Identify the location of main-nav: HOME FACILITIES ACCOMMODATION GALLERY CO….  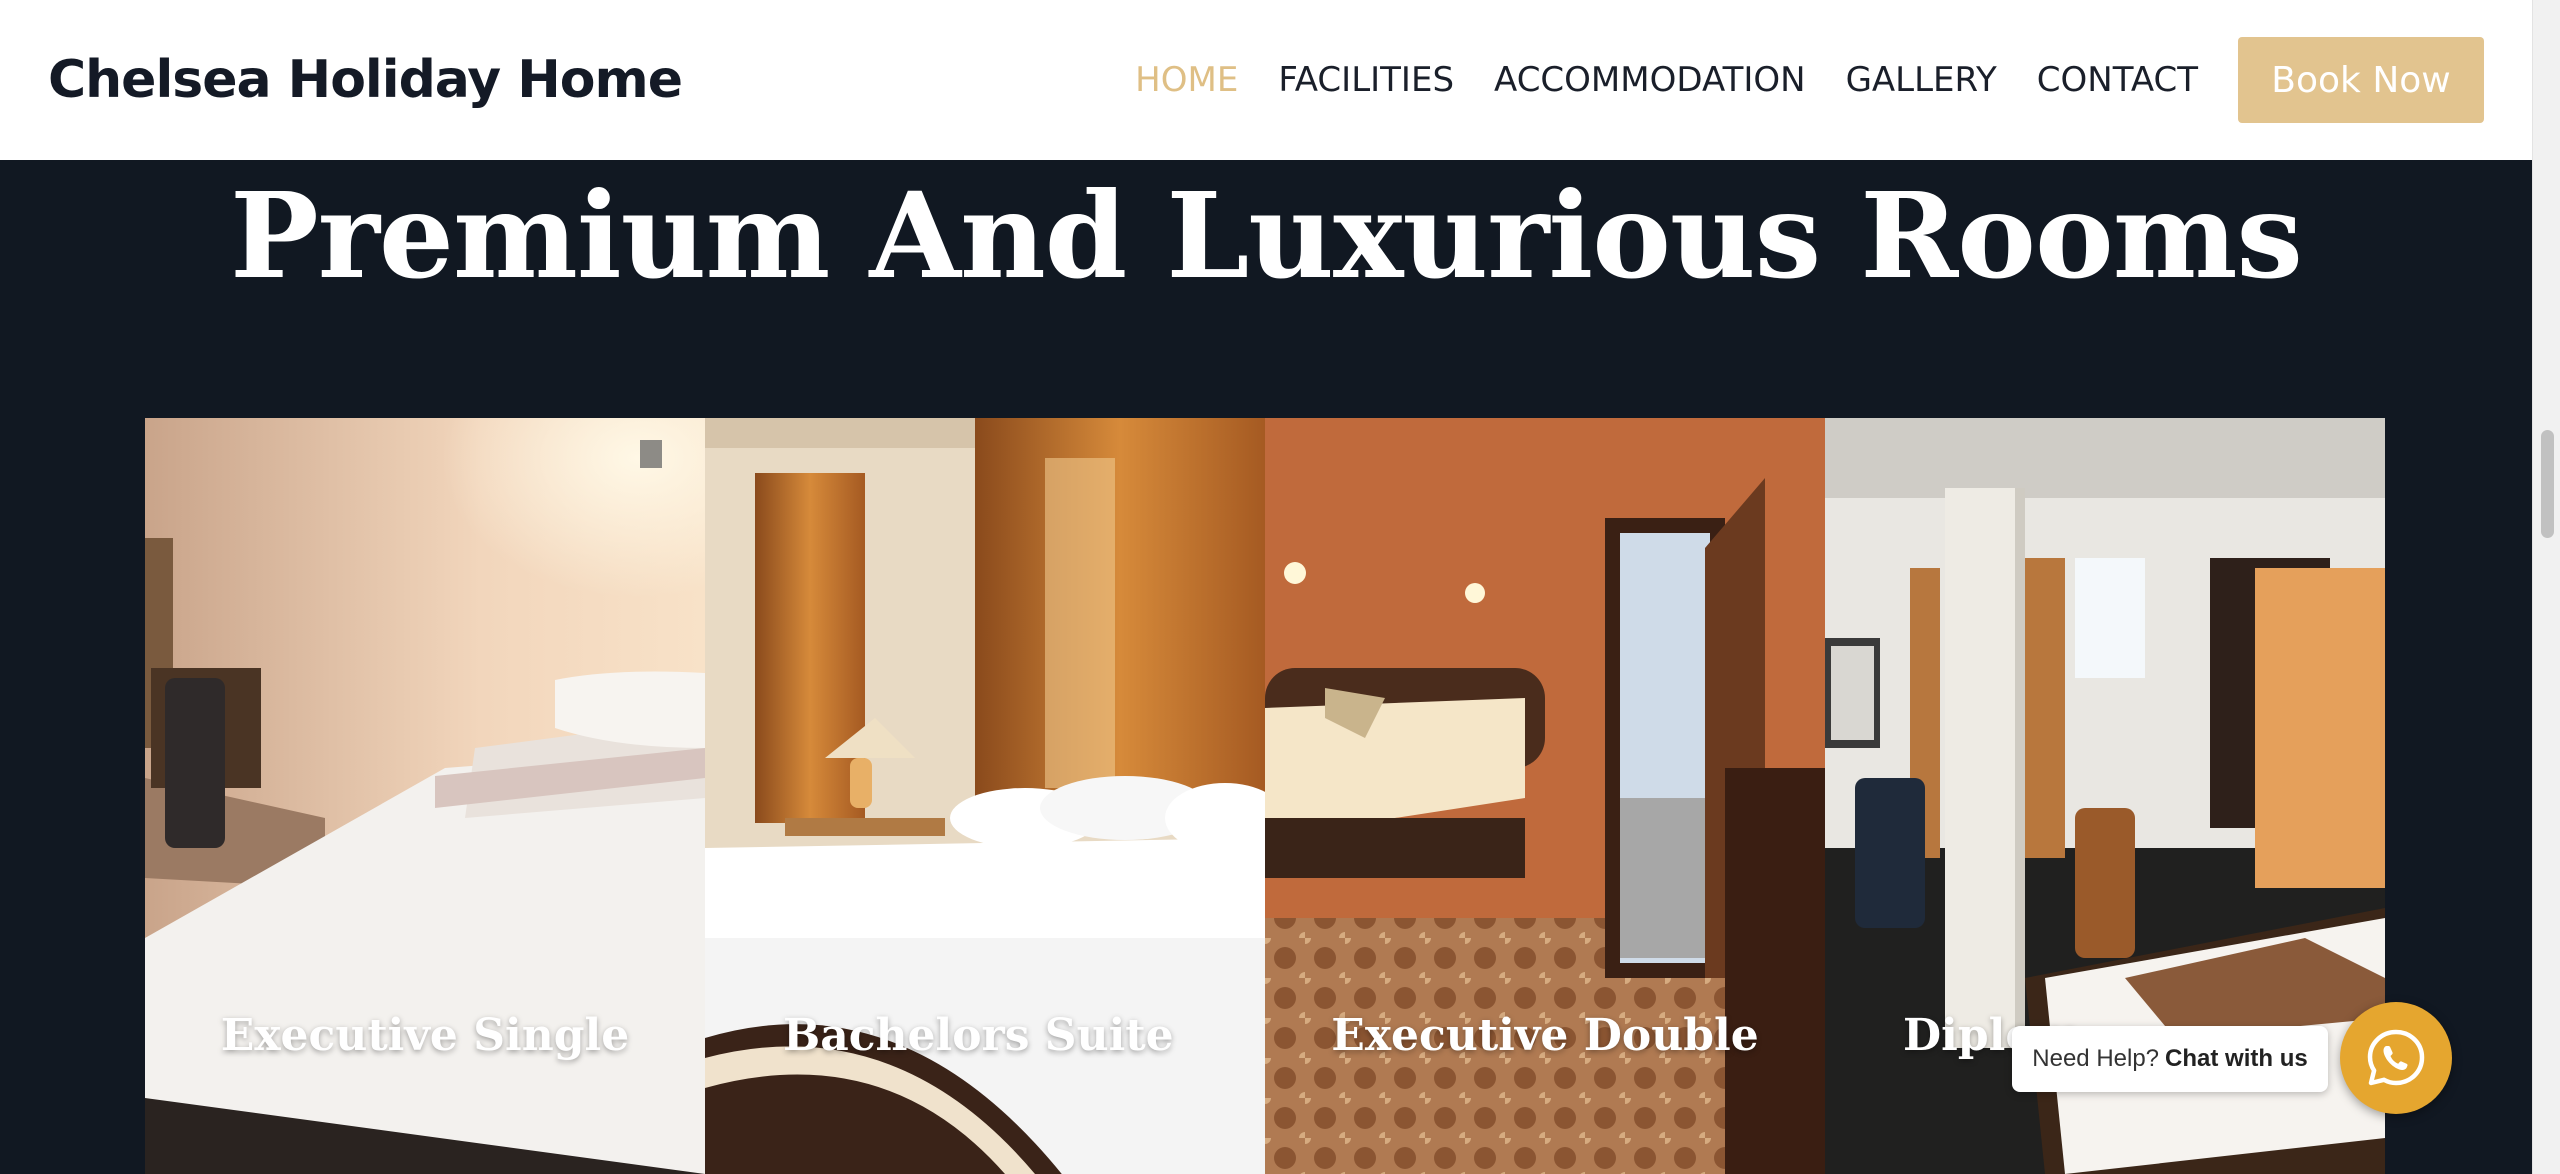
(1789, 80).